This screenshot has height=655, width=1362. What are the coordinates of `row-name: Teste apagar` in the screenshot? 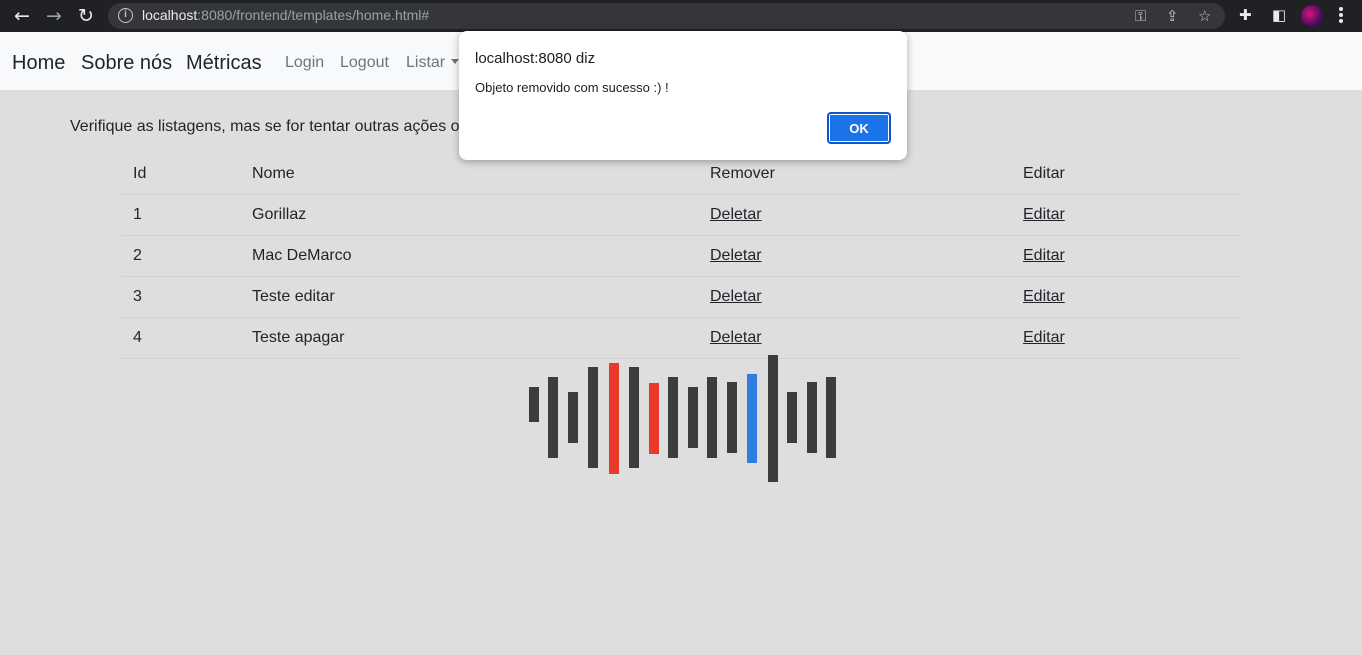 It's located at (298, 337).